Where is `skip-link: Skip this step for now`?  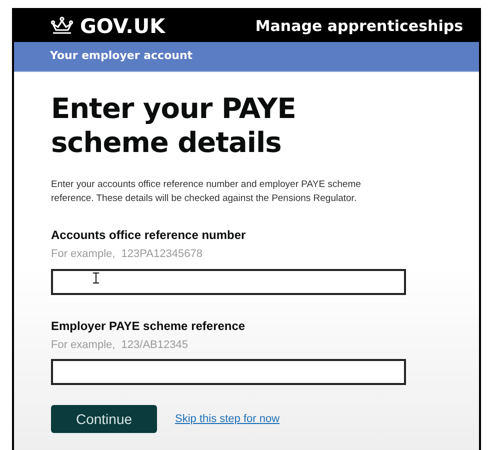 skip-link: Skip this step for now is located at coordinates (227, 419).